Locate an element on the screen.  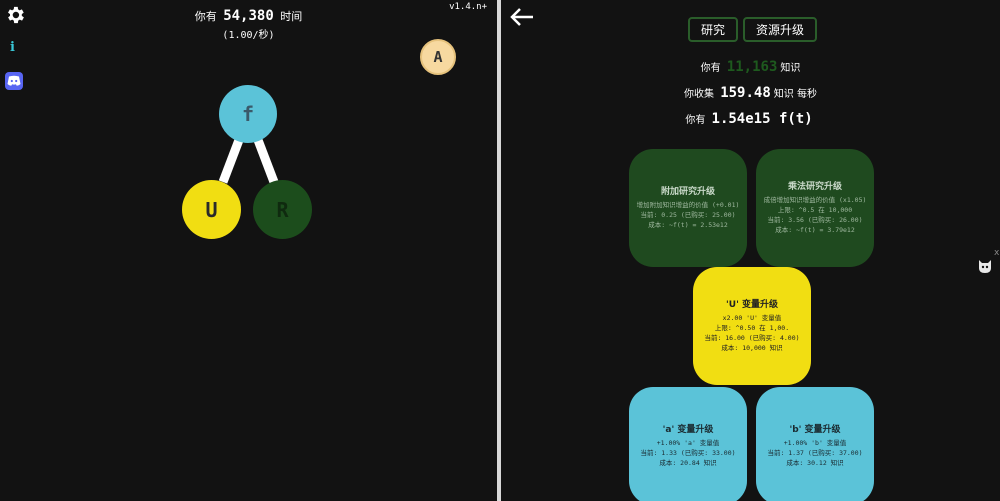
collect-prefix: 你收集 is located at coordinates (699, 94).